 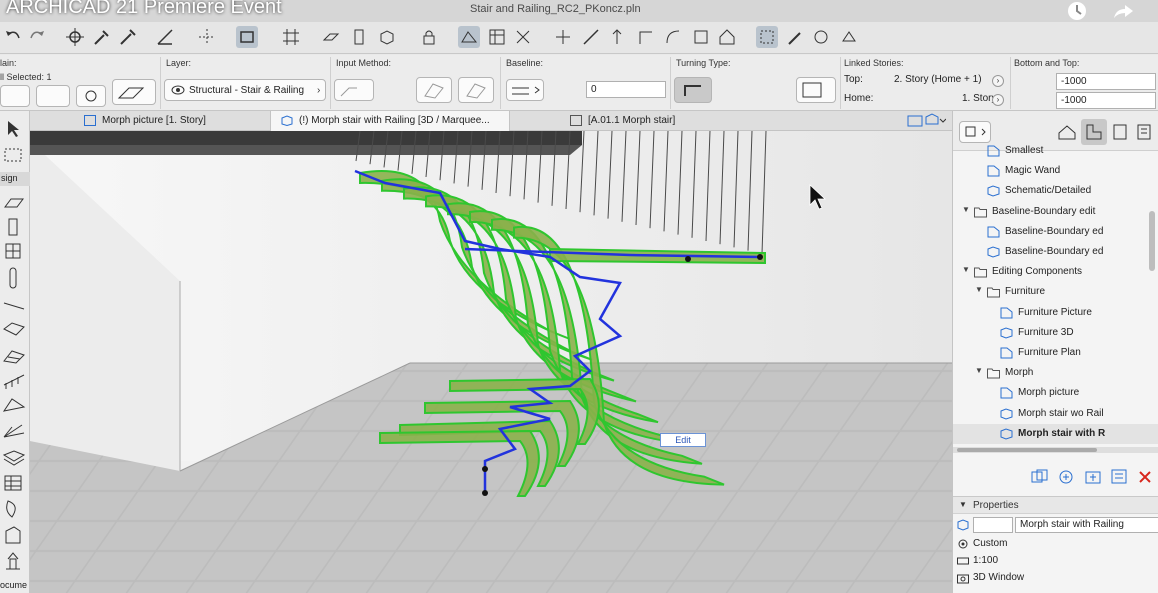 I want to click on edit-tooltip: Edit, so click(x=683, y=440).